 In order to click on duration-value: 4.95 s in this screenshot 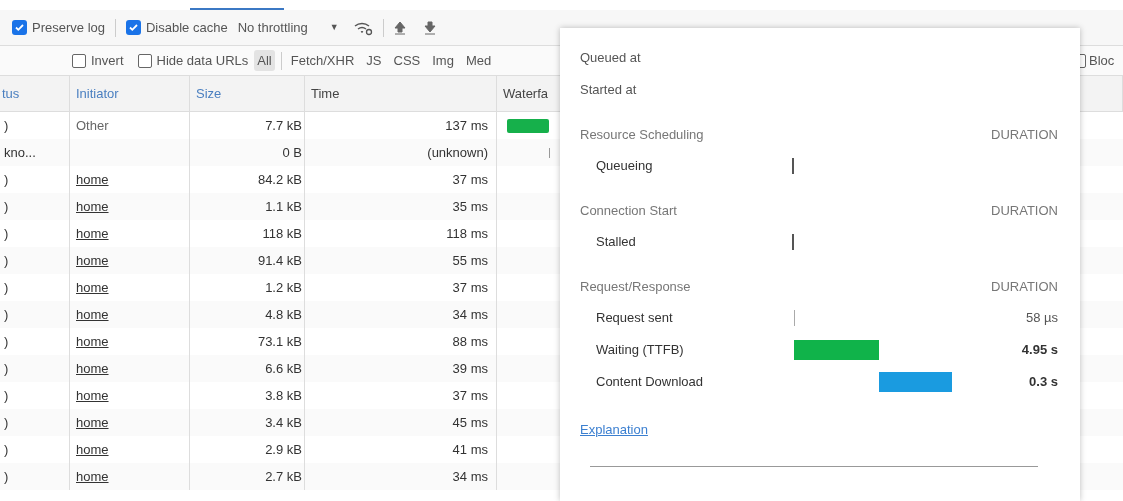, I will do `click(1039, 350)`.